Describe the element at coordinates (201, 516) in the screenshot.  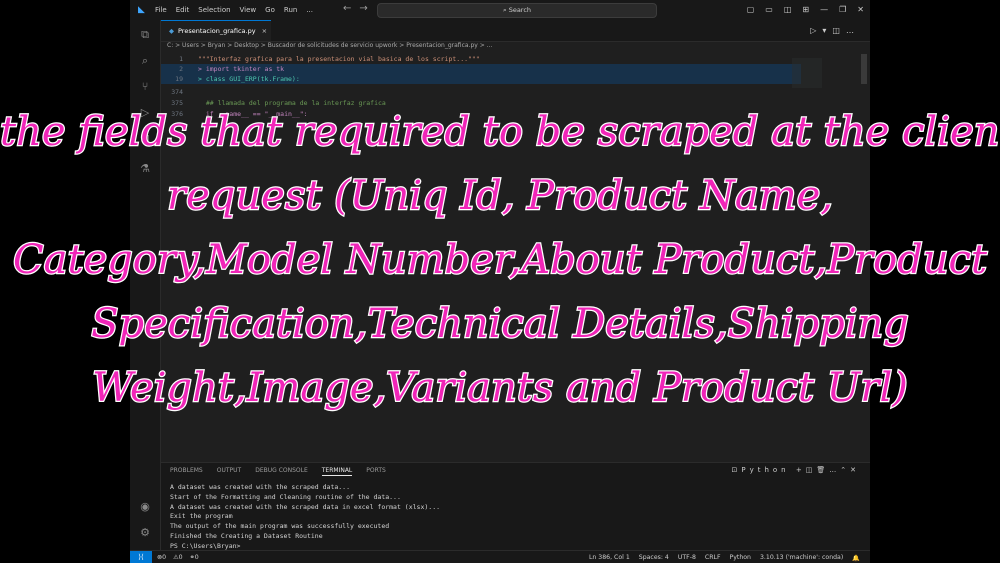
I see `terminal-line: Exit the program` at that location.